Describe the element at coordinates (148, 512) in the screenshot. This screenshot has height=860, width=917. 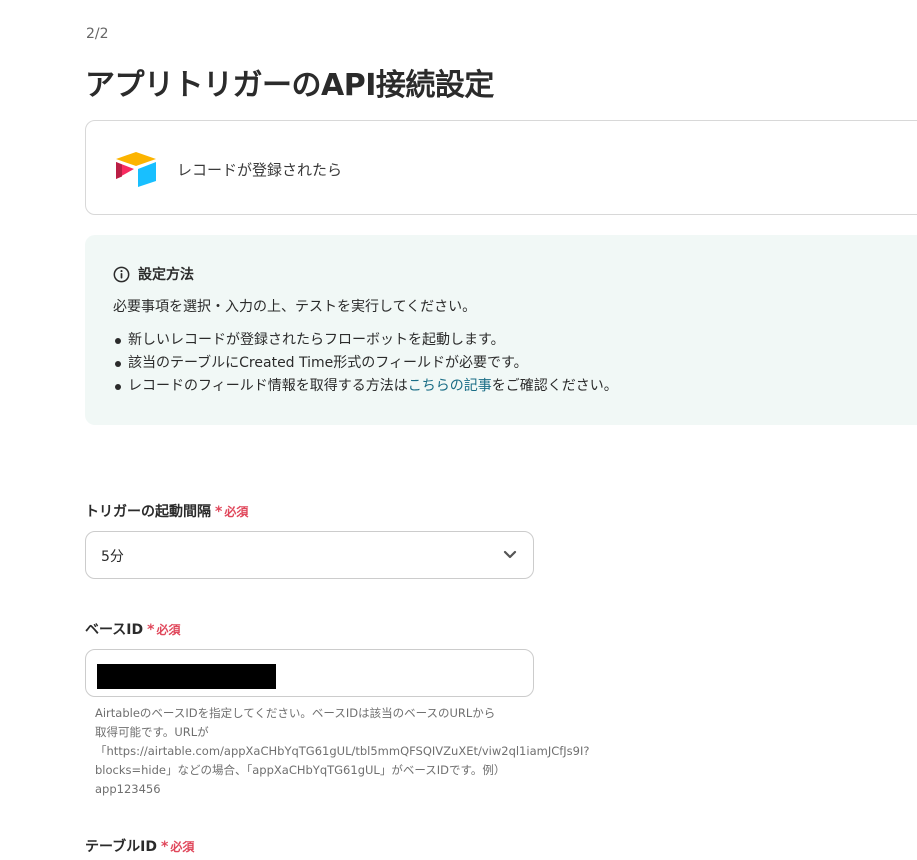
I see `interval-label-text: トリガーの起動間隔` at that location.